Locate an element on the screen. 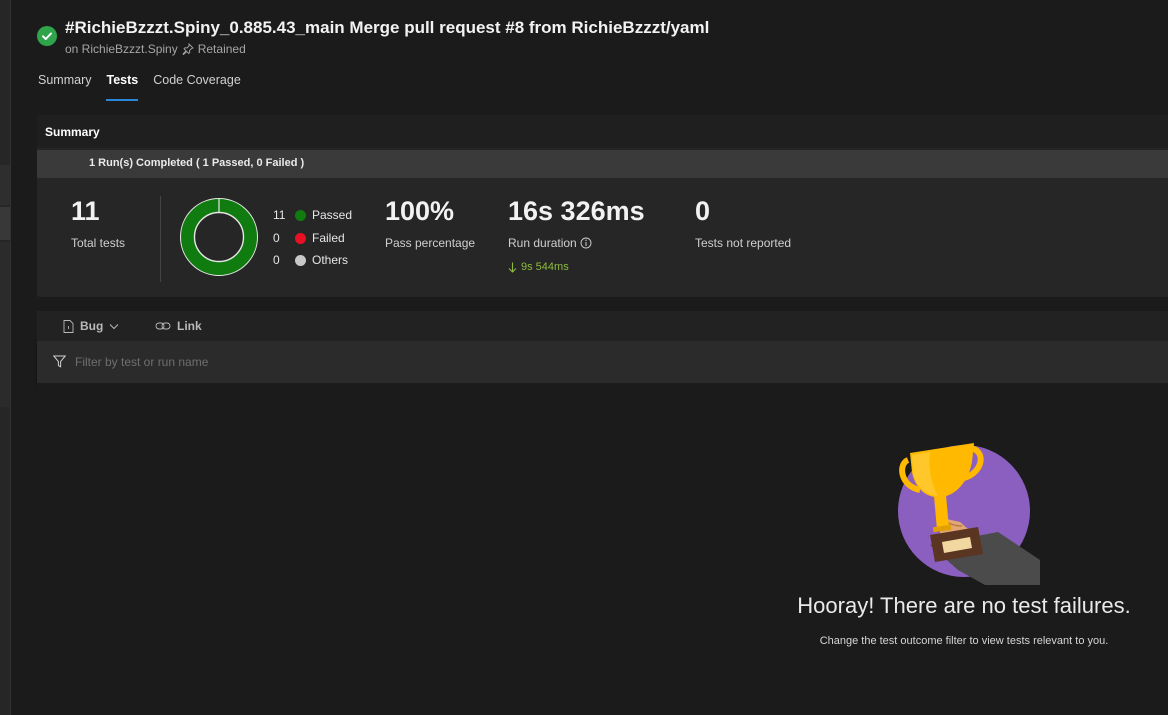 This screenshot has width=1168, height=715. bug-icon is located at coordinates (68, 326).